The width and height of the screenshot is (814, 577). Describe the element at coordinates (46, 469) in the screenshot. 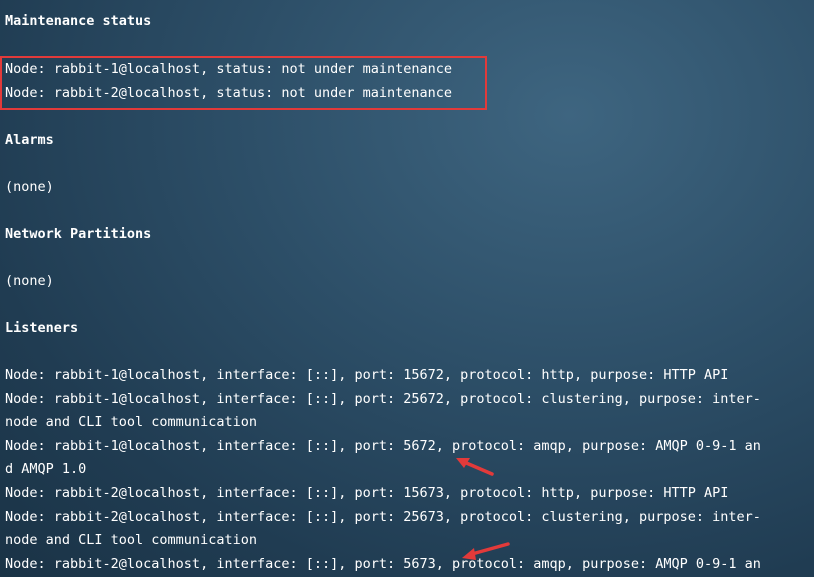

I see `listener-line-continuation: d AMQP 1.0` at that location.